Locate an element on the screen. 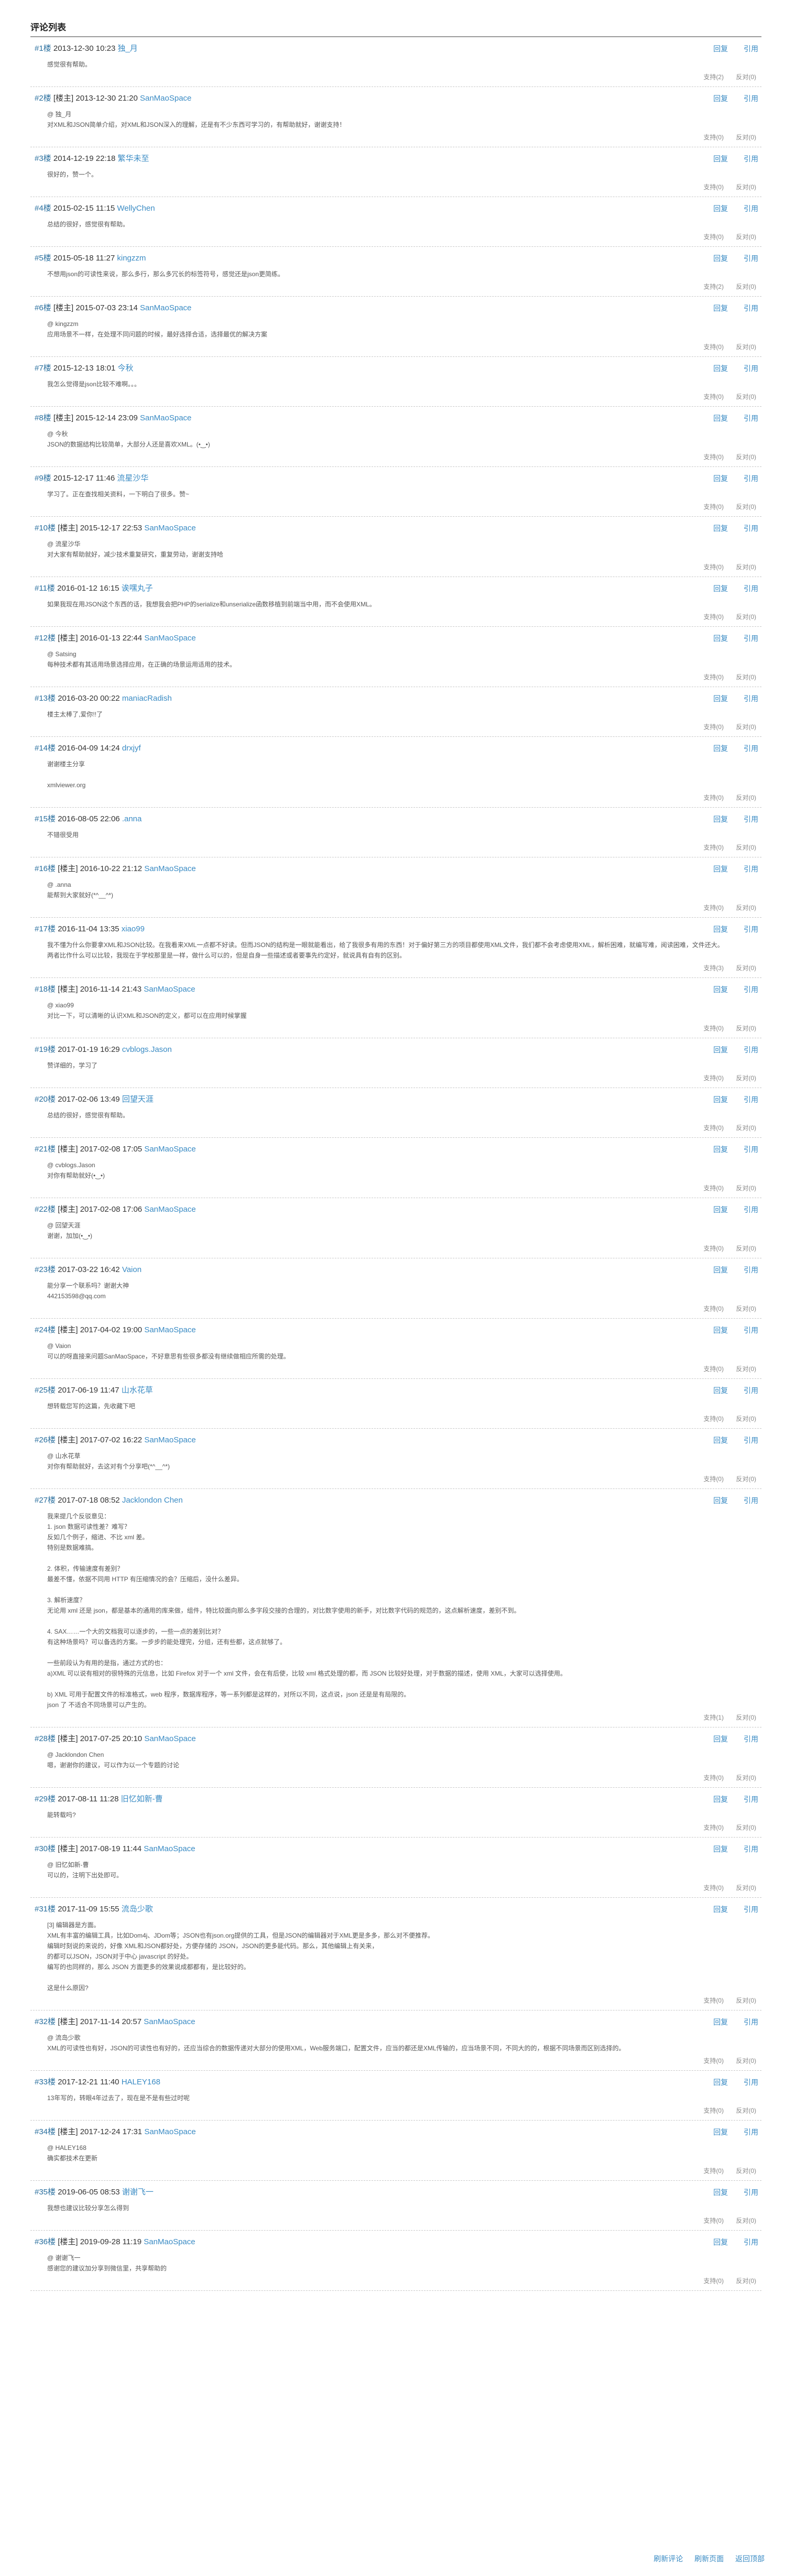 This screenshot has width=795, height=2576. comment-author-link: 诶嘿丸子 is located at coordinates (137, 588).